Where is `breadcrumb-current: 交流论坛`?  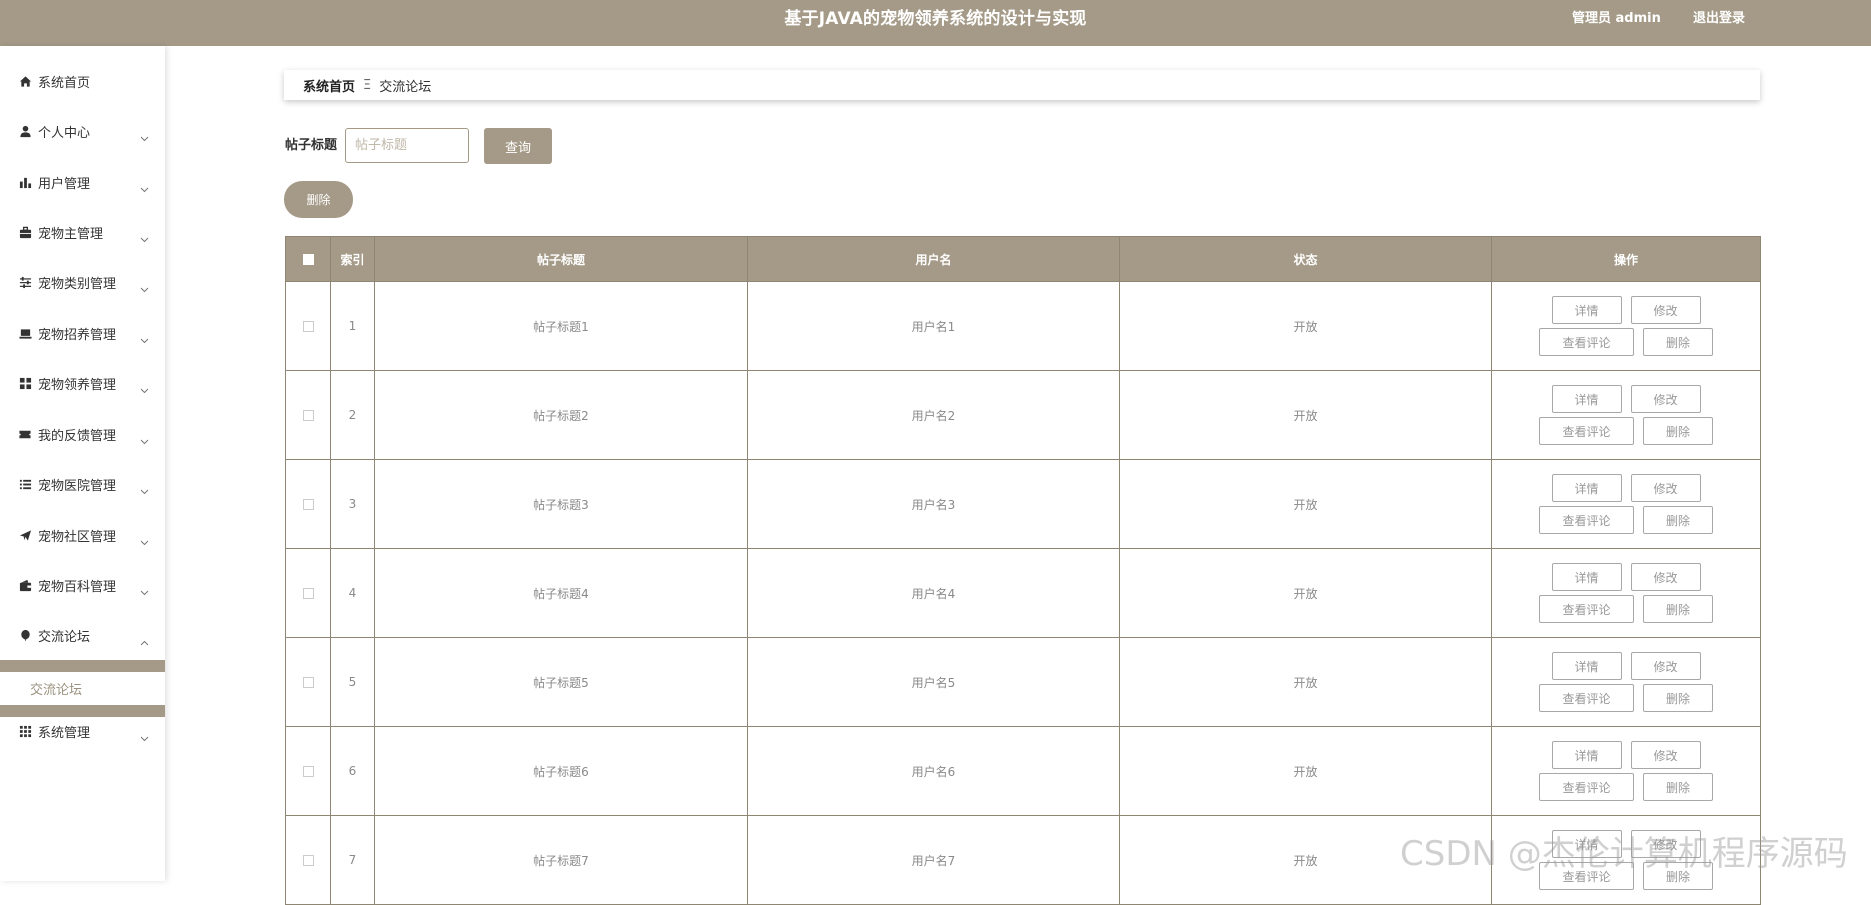
breadcrumb-current: 交流论坛 is located at coordinates (405, 87).